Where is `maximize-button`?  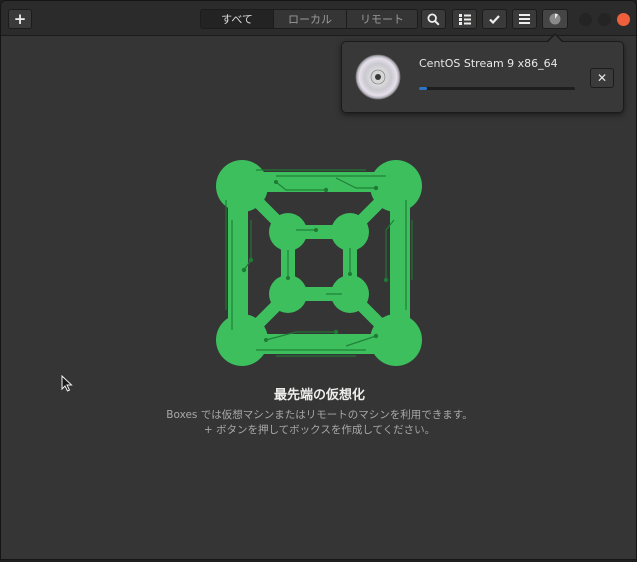 maximize-button is located at coordinates (604, 19).